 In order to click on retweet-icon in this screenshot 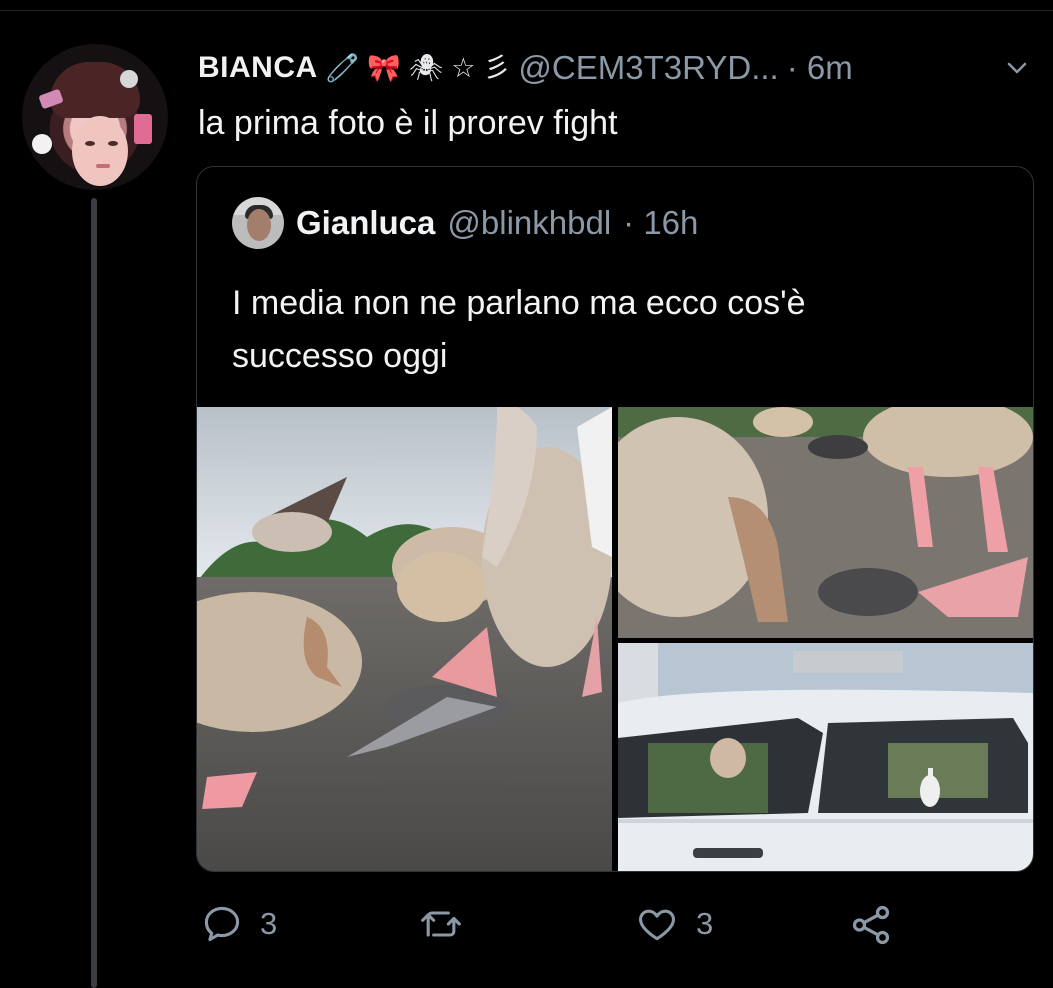, I will do `click(441, 924)`.